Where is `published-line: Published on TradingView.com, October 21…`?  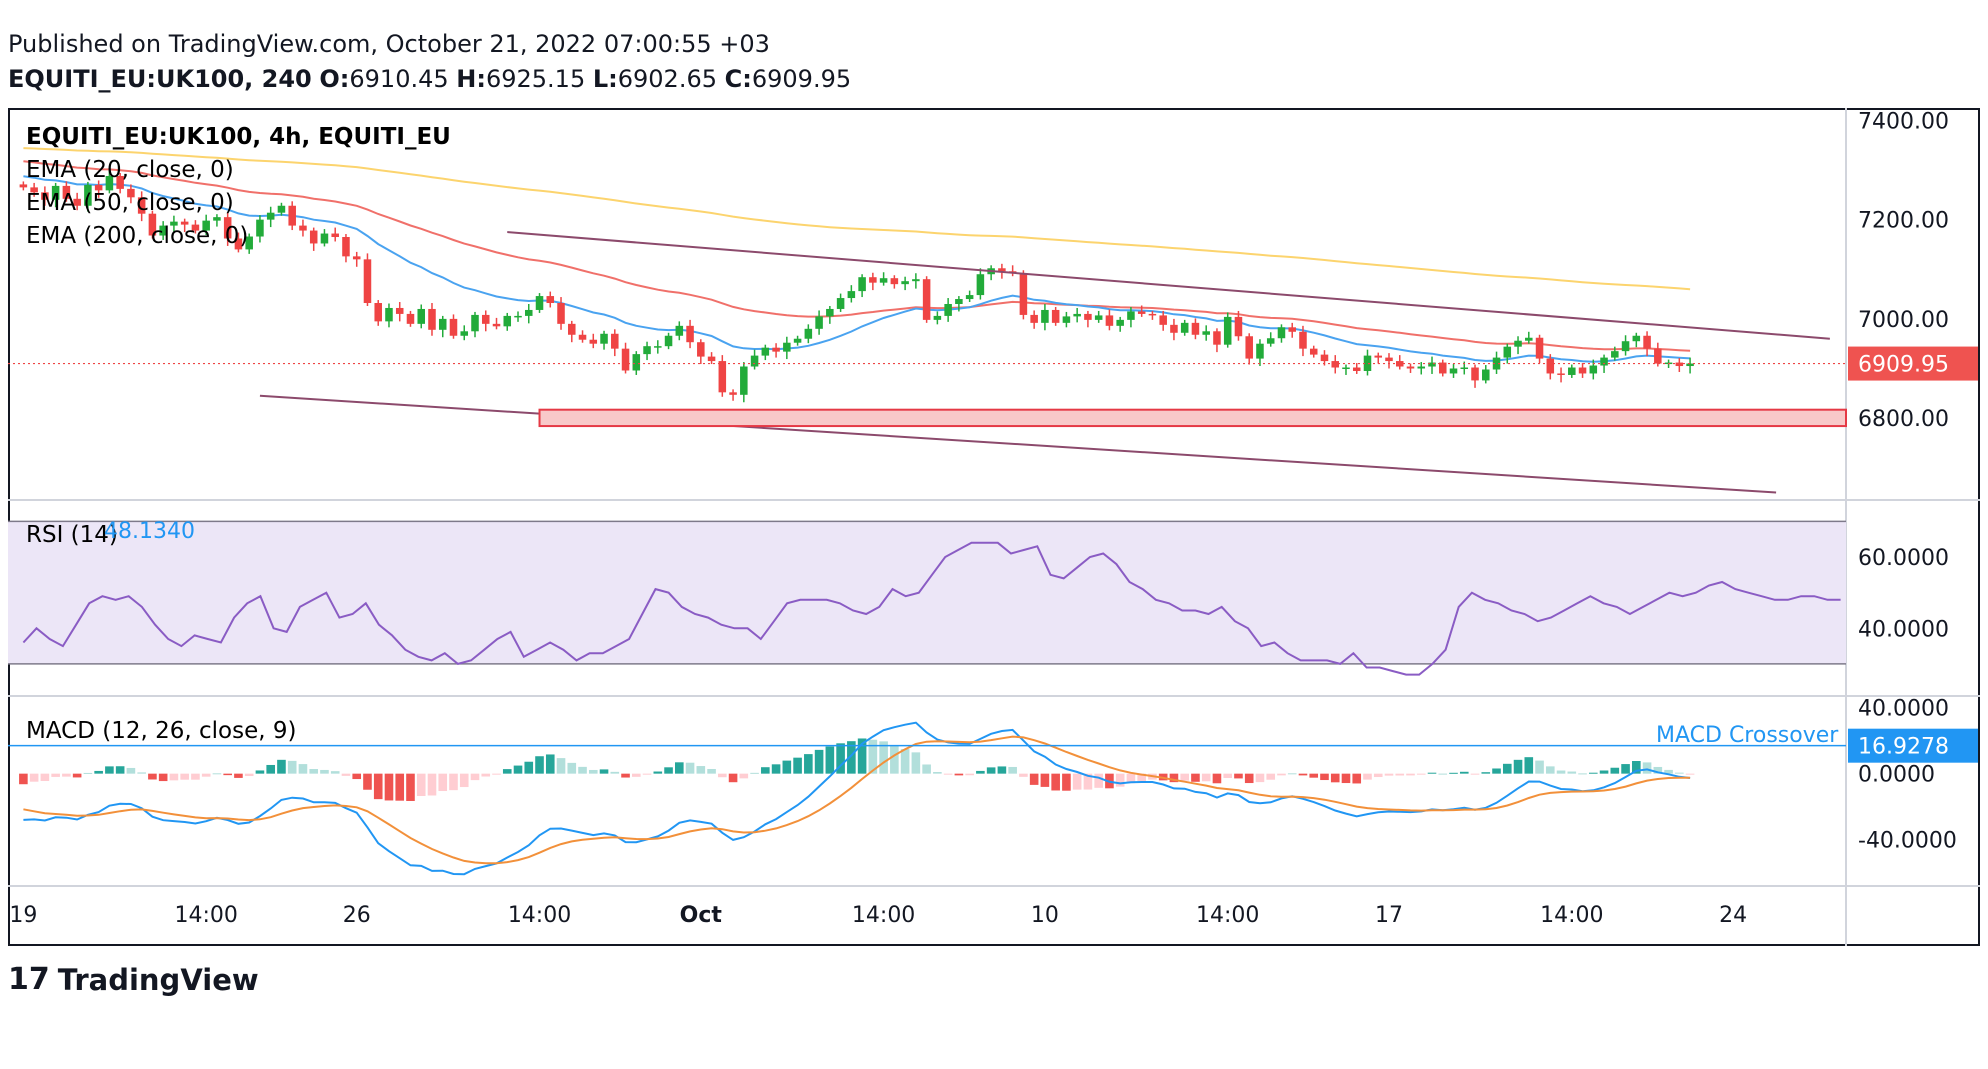
published-line: Published on TradingView.com, October 21… is located at coordinates (389, 44).